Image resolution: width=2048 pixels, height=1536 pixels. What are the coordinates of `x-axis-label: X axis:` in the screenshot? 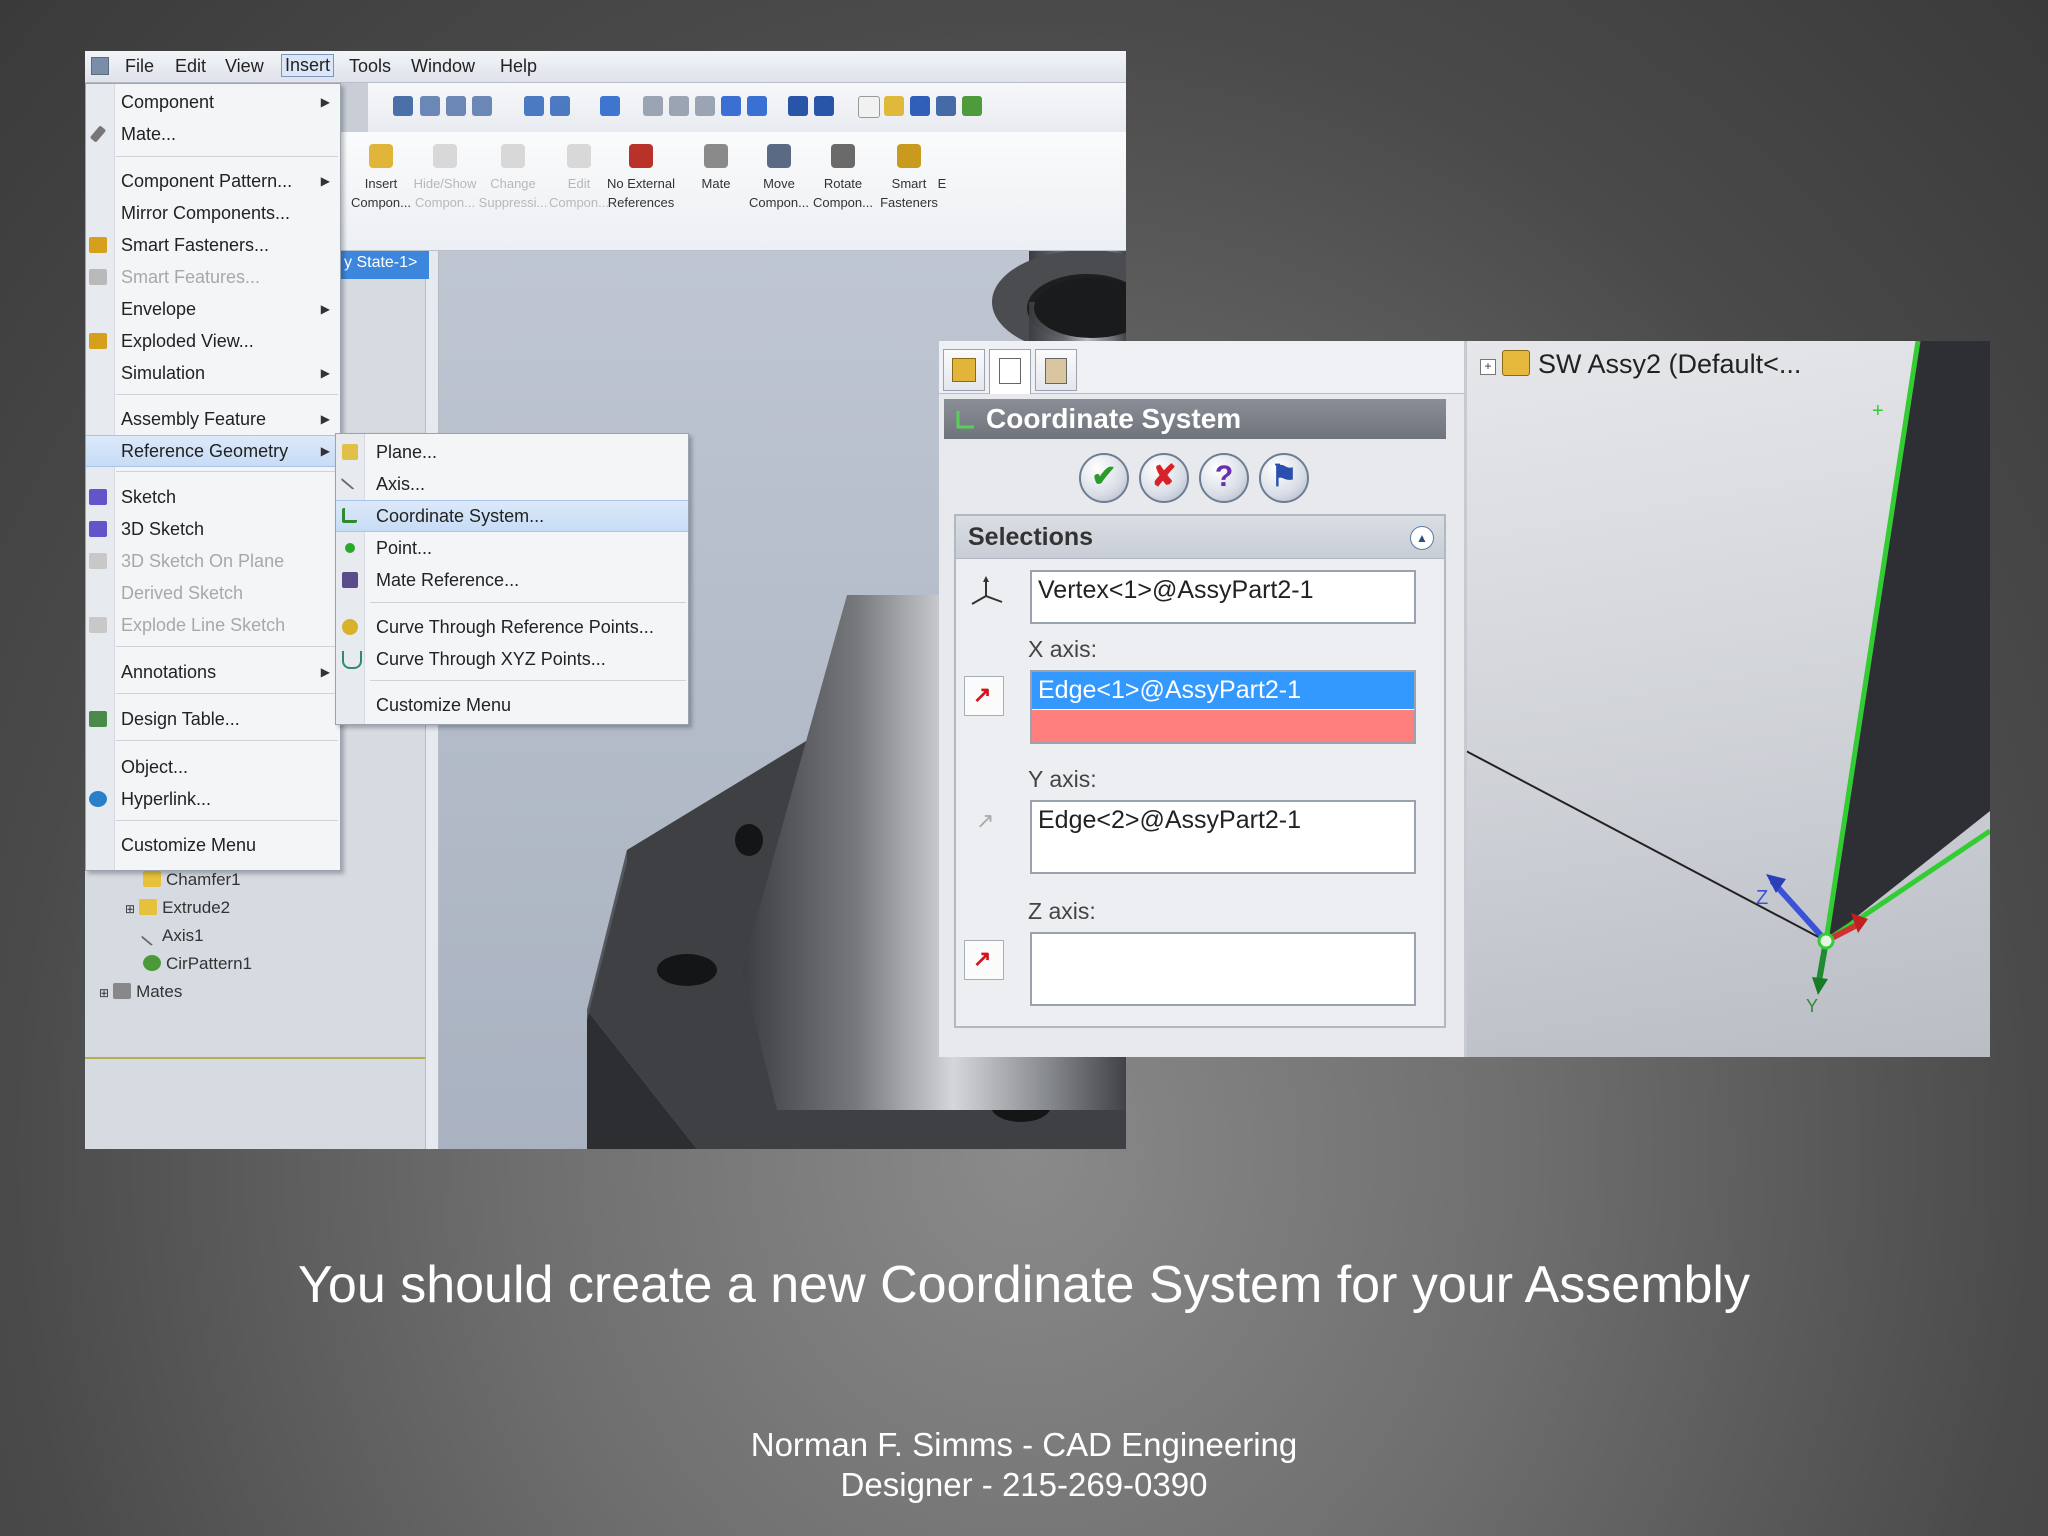 It's located at (1063, 649).